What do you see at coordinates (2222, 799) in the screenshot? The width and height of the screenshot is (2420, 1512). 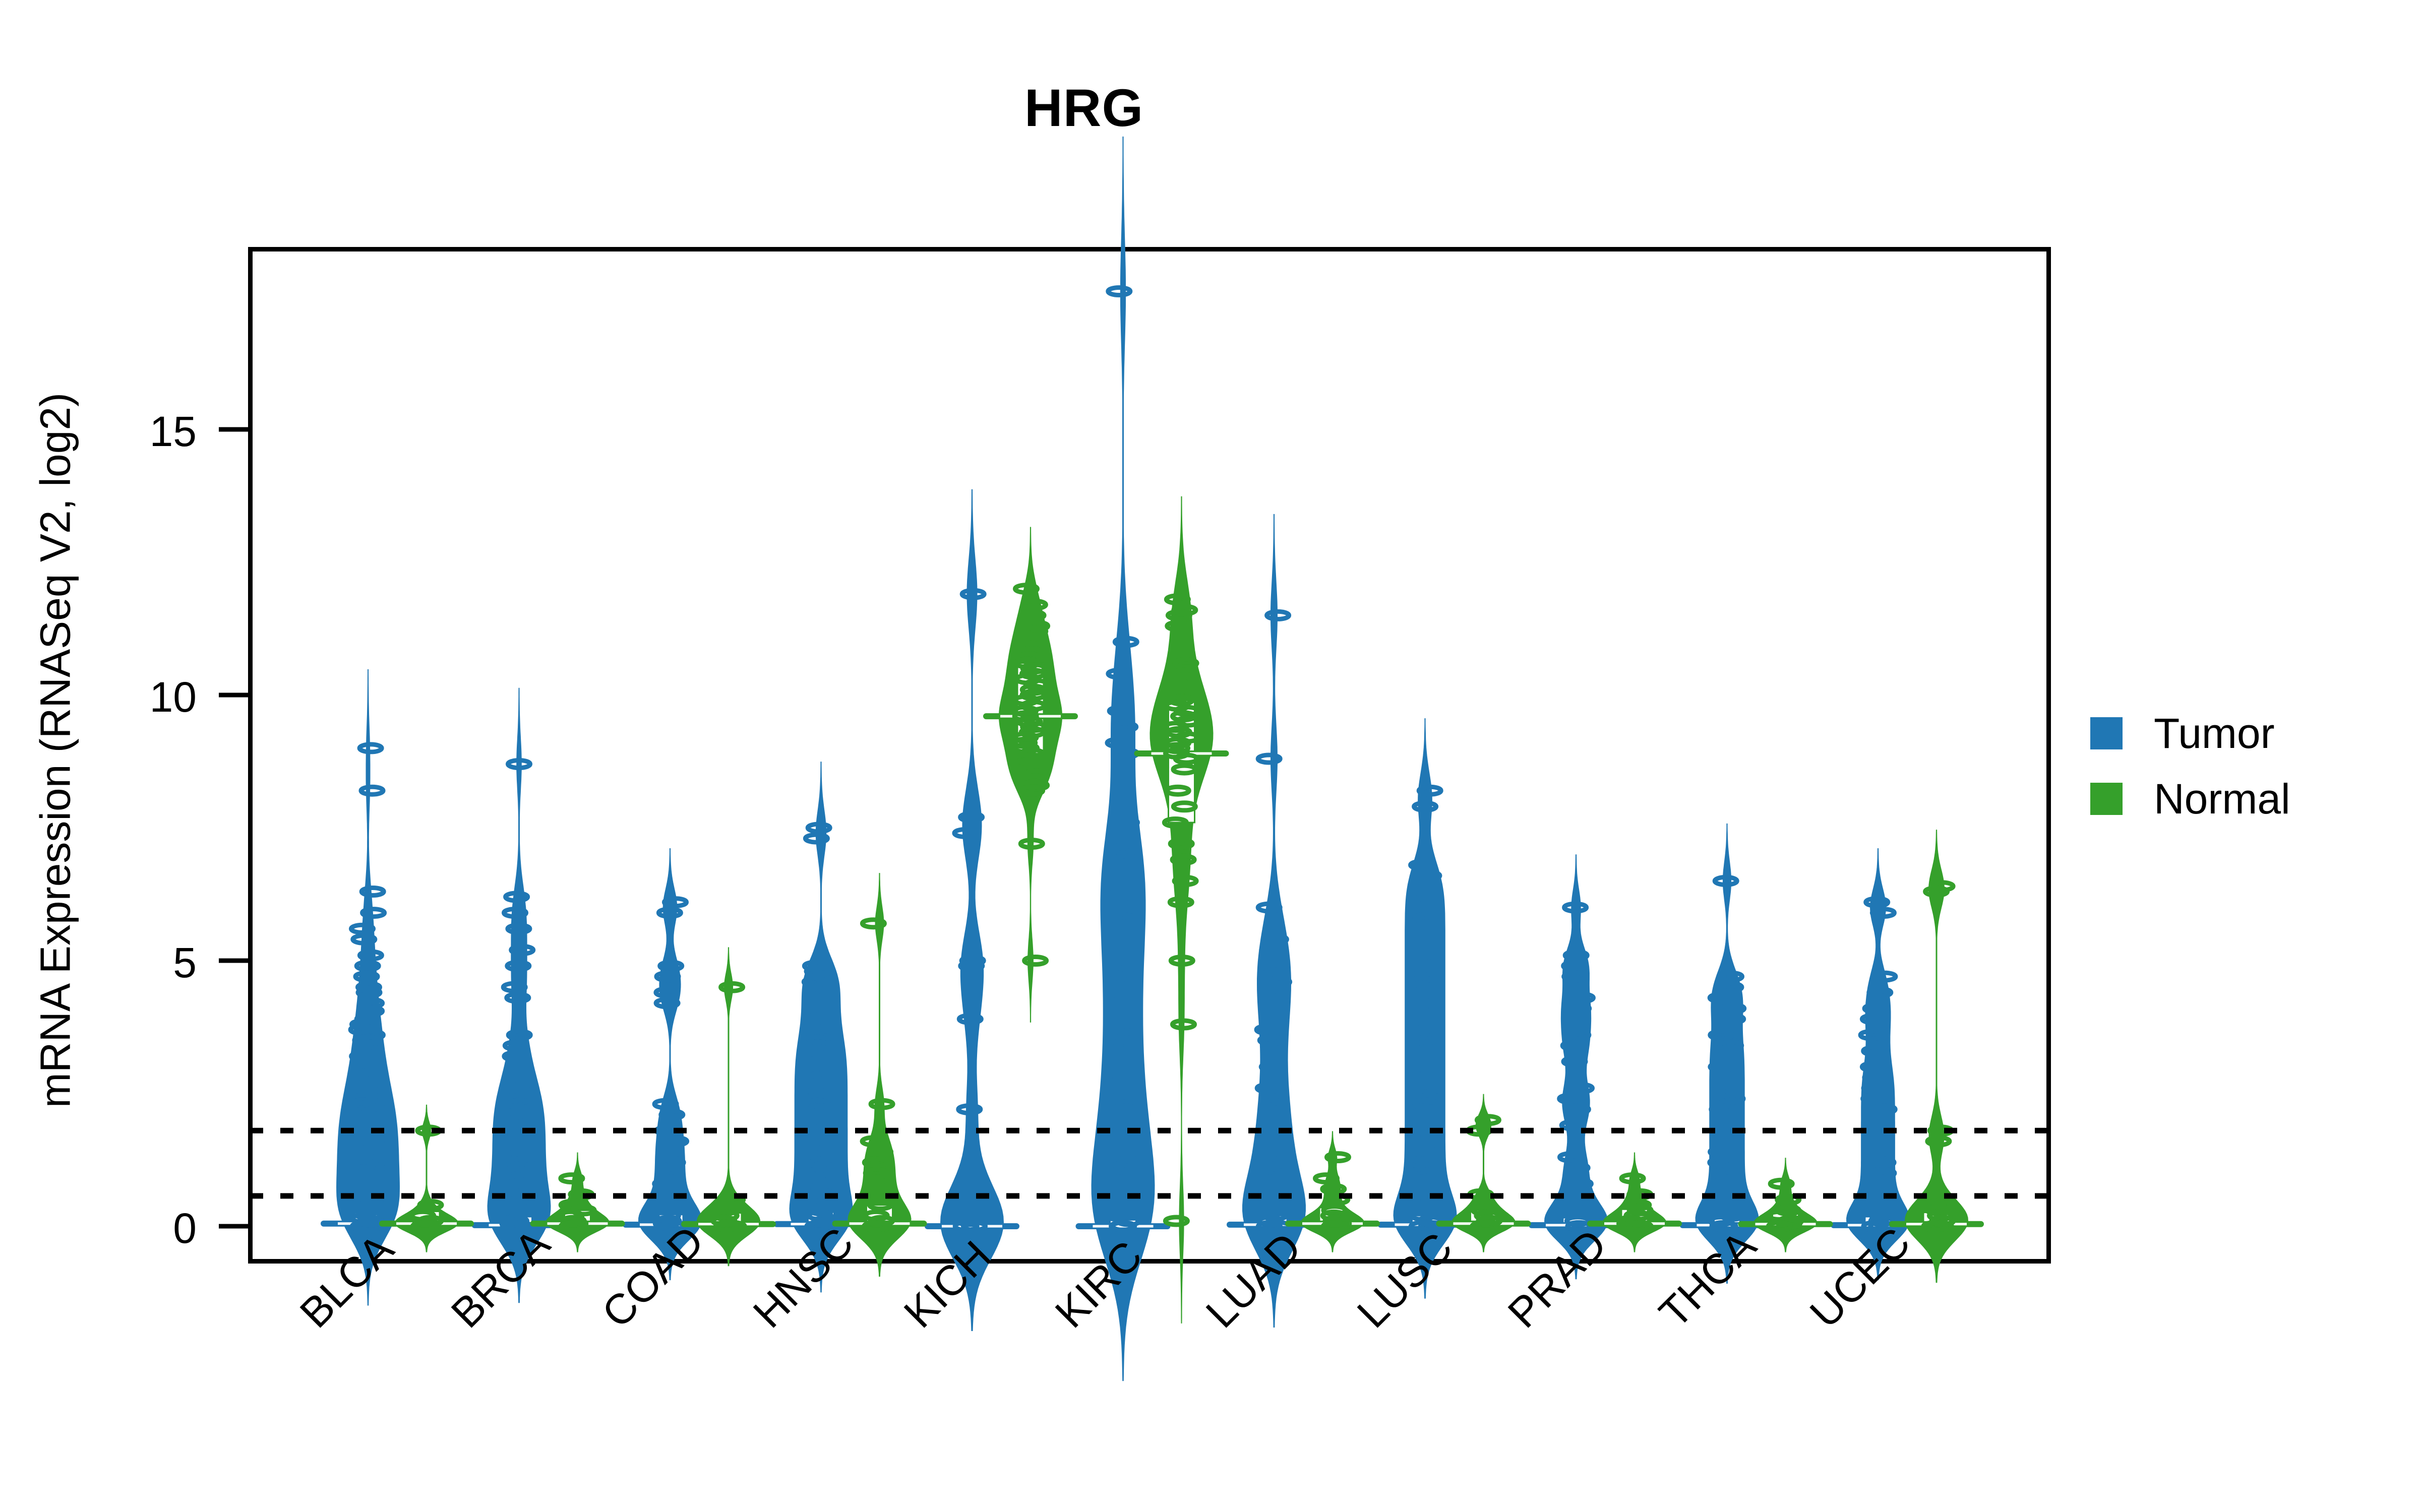 I see `legend-label-normal: Normal` at bounding box center [2222, 799].